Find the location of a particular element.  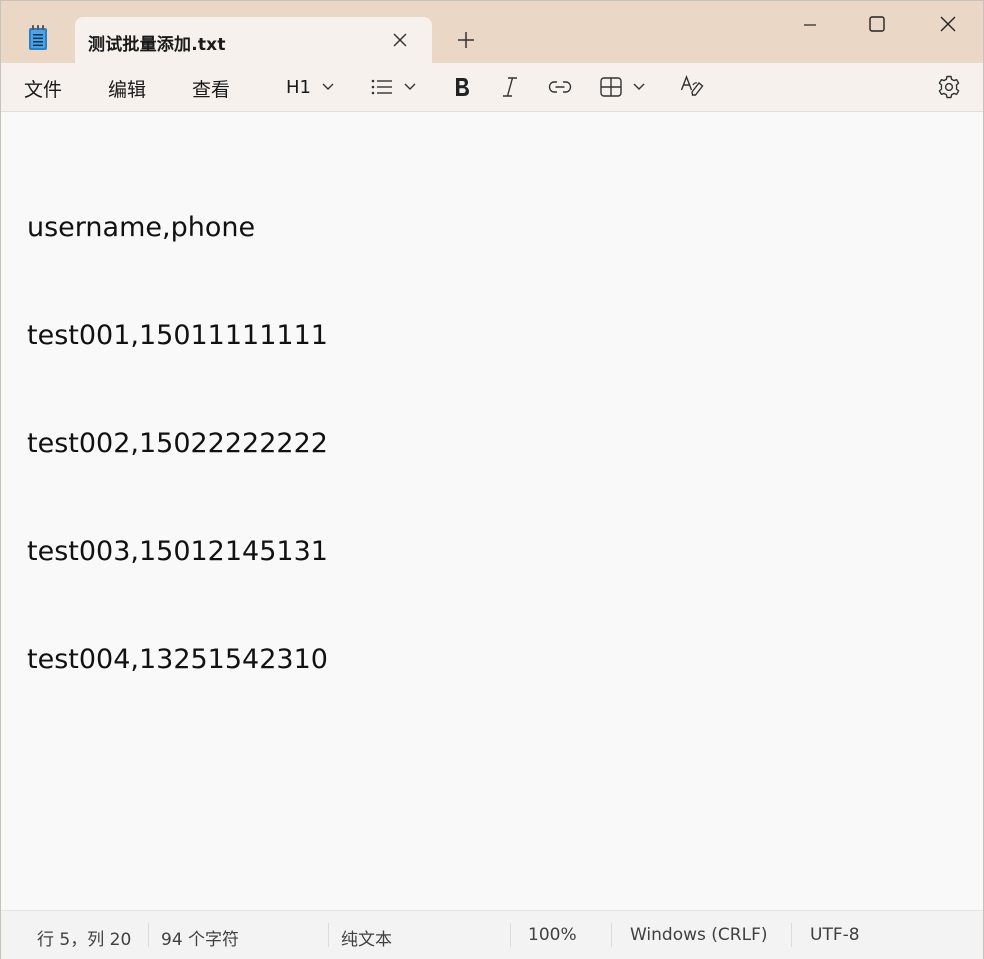

minimize-icon is located at coordinates (810, 25).